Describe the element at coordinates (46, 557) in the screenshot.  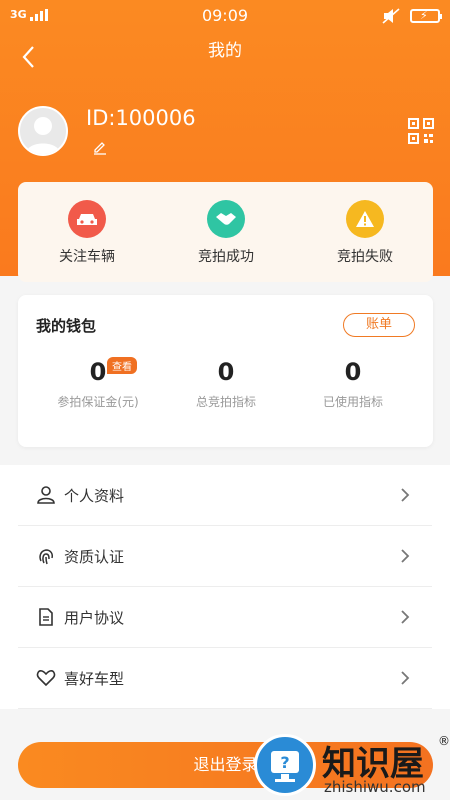
I see `fingerprint-icon` at that location.